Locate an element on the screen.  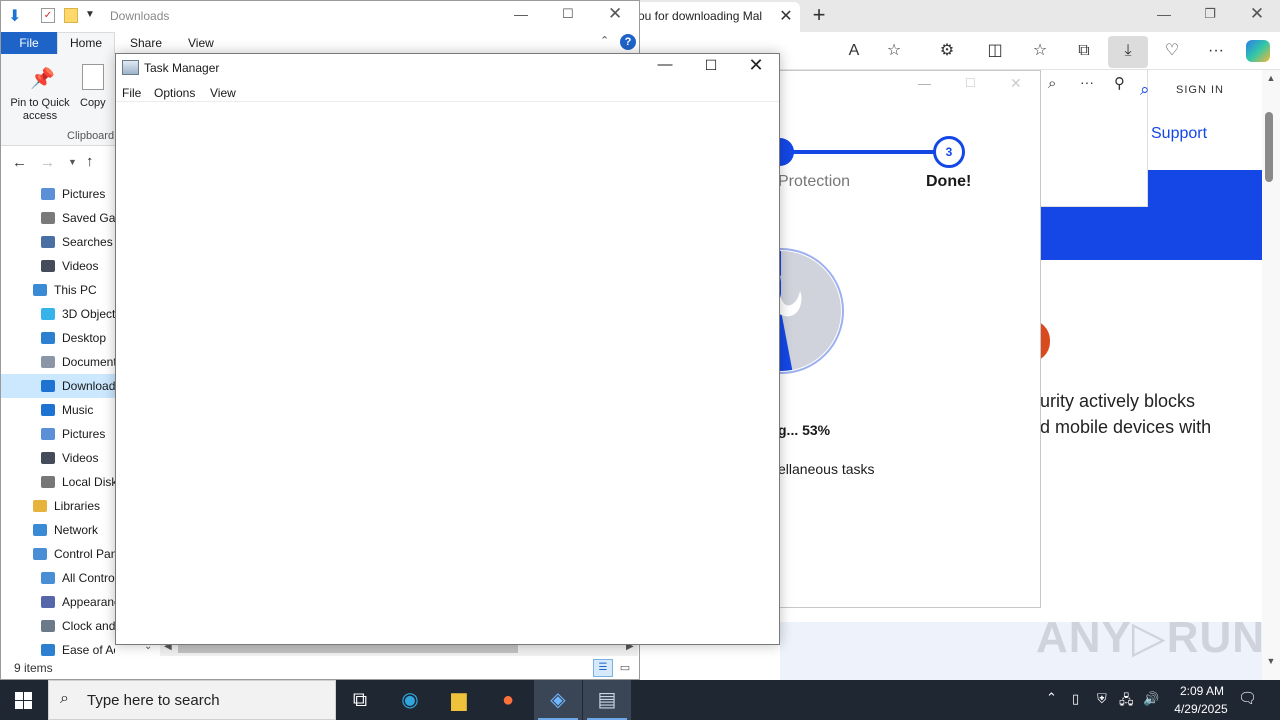
task-manager-minimize-icon: — is located at coordinates (665, 64).